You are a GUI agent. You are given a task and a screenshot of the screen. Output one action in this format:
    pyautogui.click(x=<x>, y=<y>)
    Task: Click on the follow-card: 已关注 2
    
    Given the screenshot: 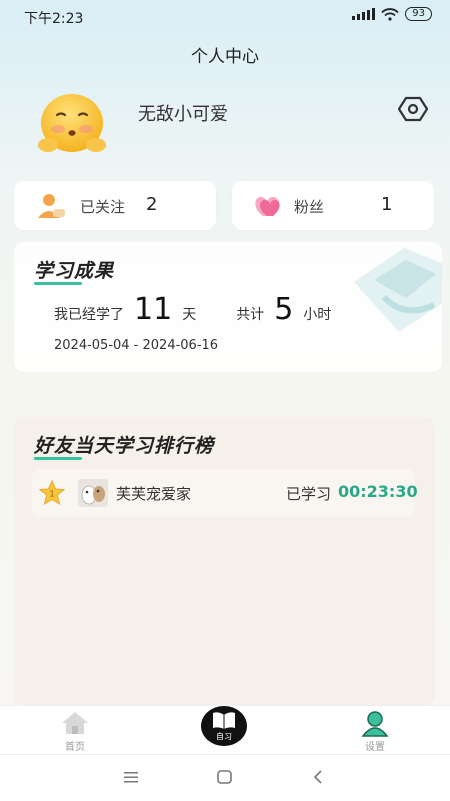 What is the action you would take?
    pyautogui.click(x=115, y=205)
    